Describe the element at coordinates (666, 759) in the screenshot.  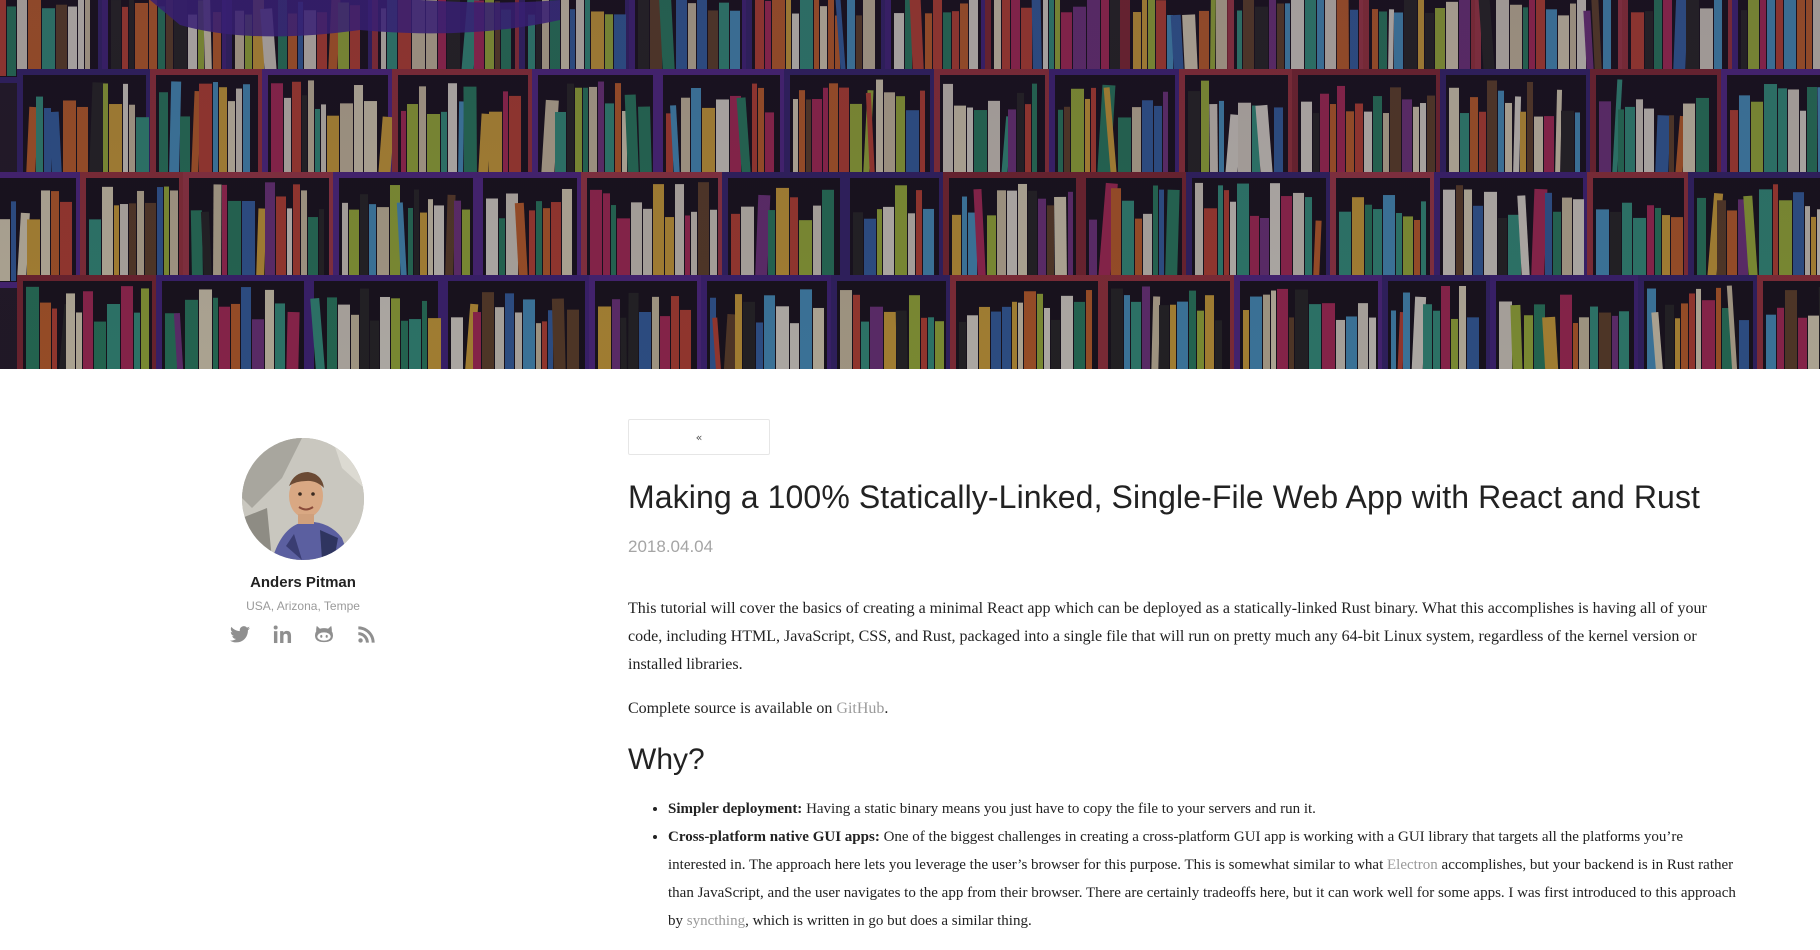
I see `why-heading: Why?` at that location.